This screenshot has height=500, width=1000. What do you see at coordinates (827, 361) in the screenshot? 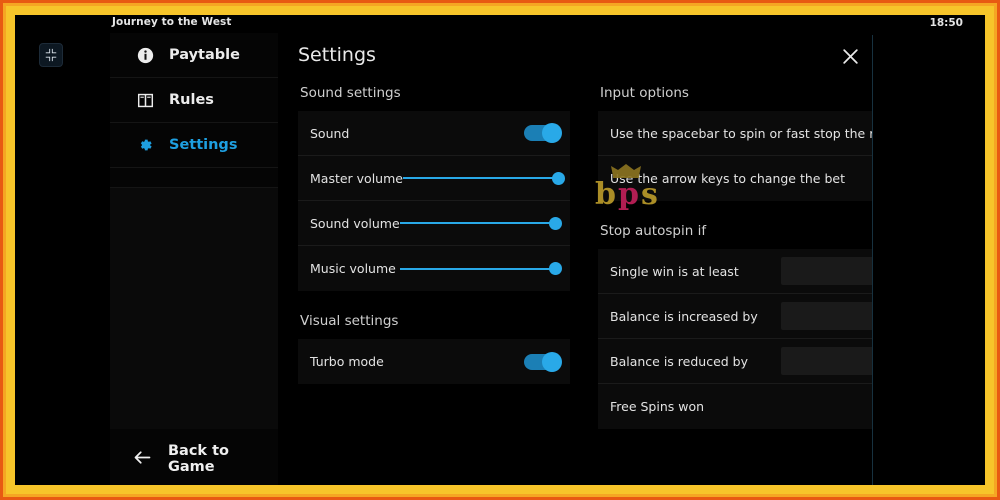
I see `balance-reduced-input` at bounding box center [827, 361].